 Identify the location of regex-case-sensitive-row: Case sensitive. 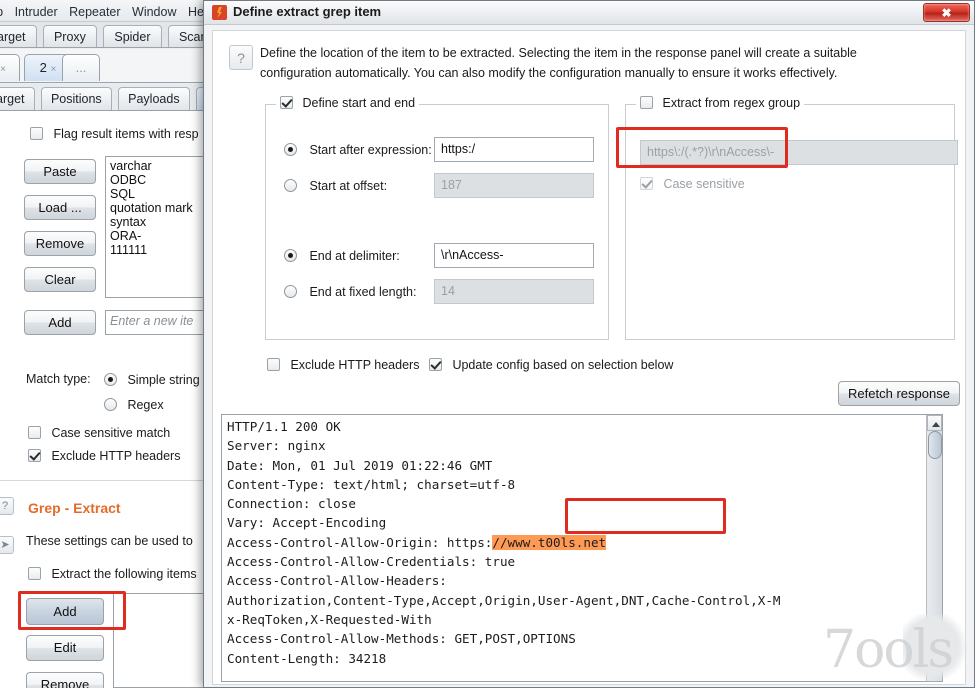
(692, 184).